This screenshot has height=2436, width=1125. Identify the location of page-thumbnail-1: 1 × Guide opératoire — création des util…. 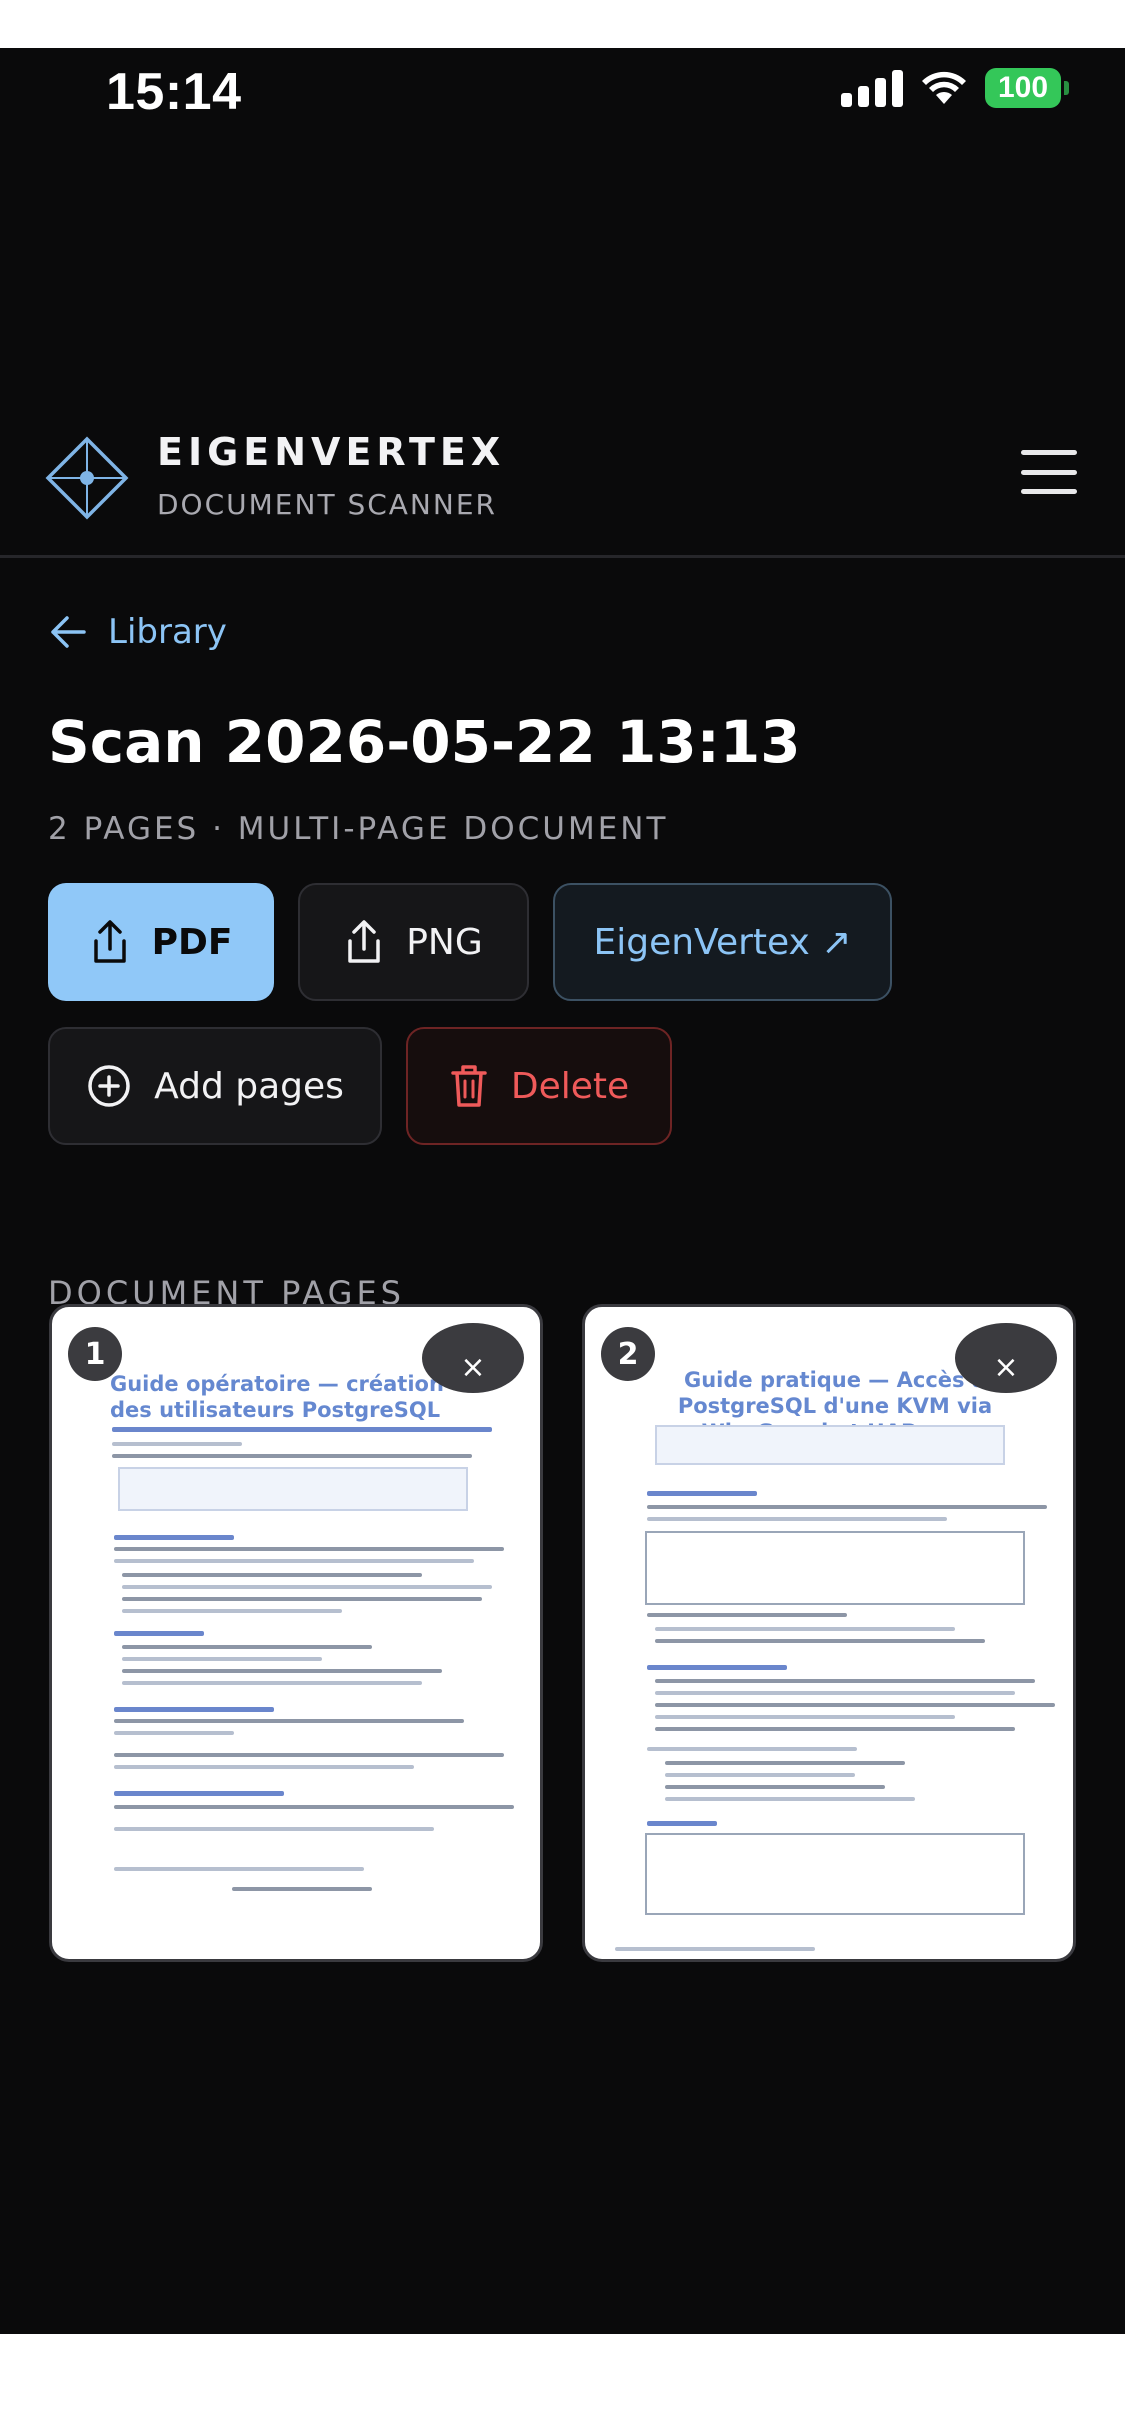
(296, 1633).